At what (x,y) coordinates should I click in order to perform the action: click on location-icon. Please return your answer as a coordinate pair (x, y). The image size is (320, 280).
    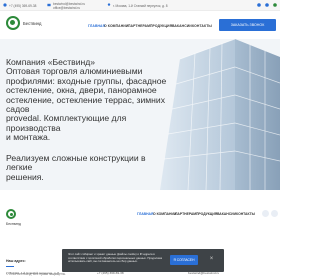
    Looking at the image, I should click on (109, 4).